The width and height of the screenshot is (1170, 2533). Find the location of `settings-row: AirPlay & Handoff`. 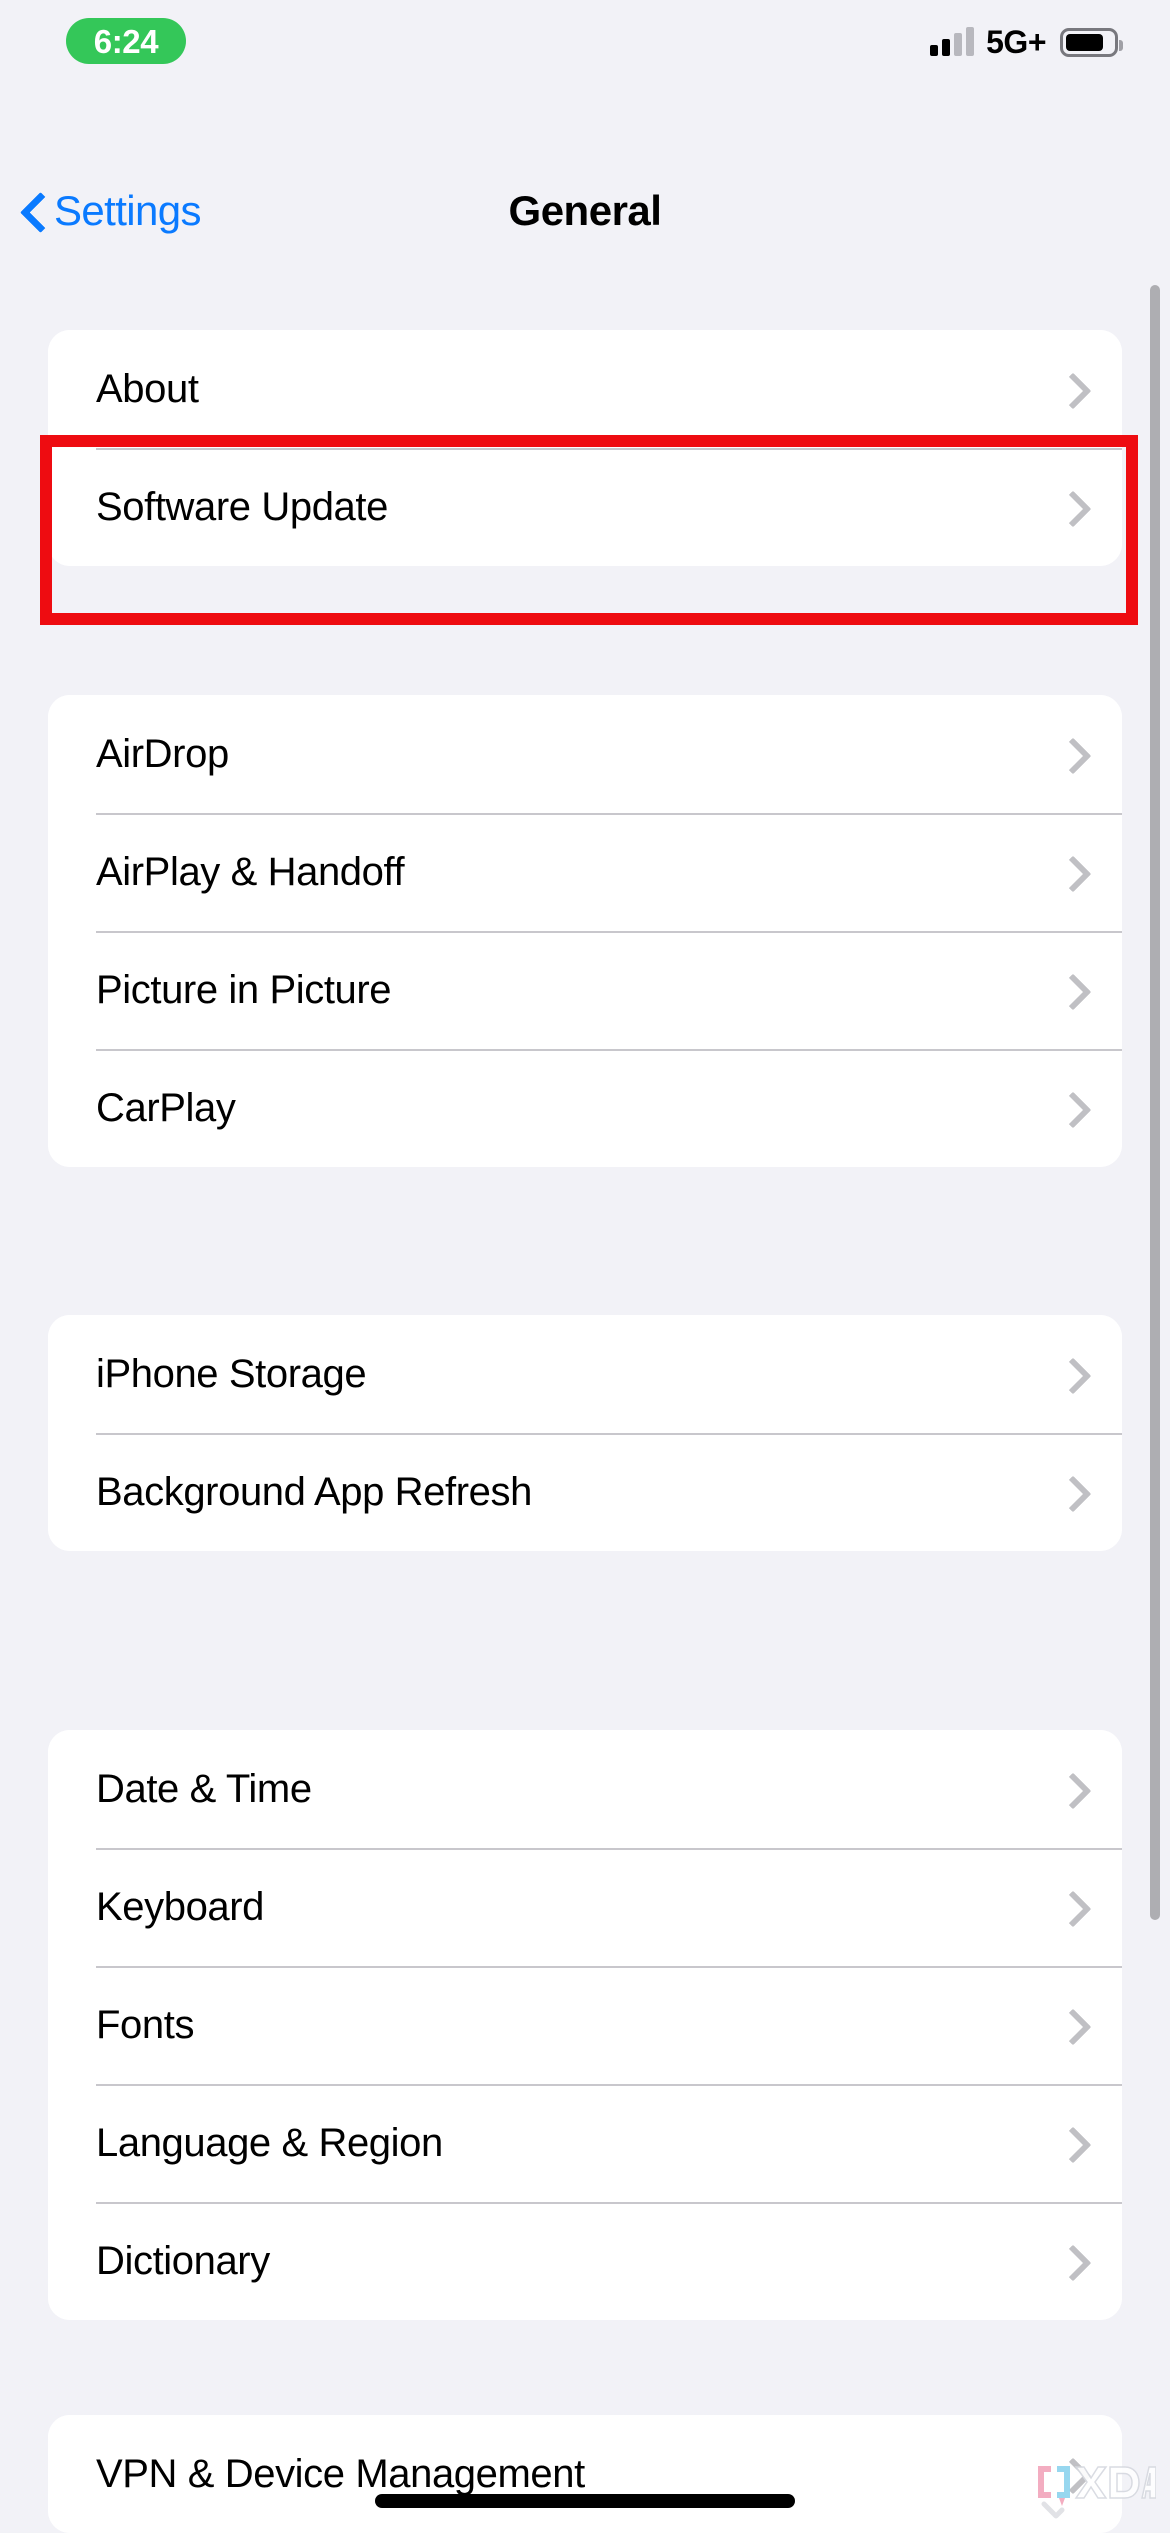

settings-row: AirPlay & Handoff is located at coordinates (585, 872).